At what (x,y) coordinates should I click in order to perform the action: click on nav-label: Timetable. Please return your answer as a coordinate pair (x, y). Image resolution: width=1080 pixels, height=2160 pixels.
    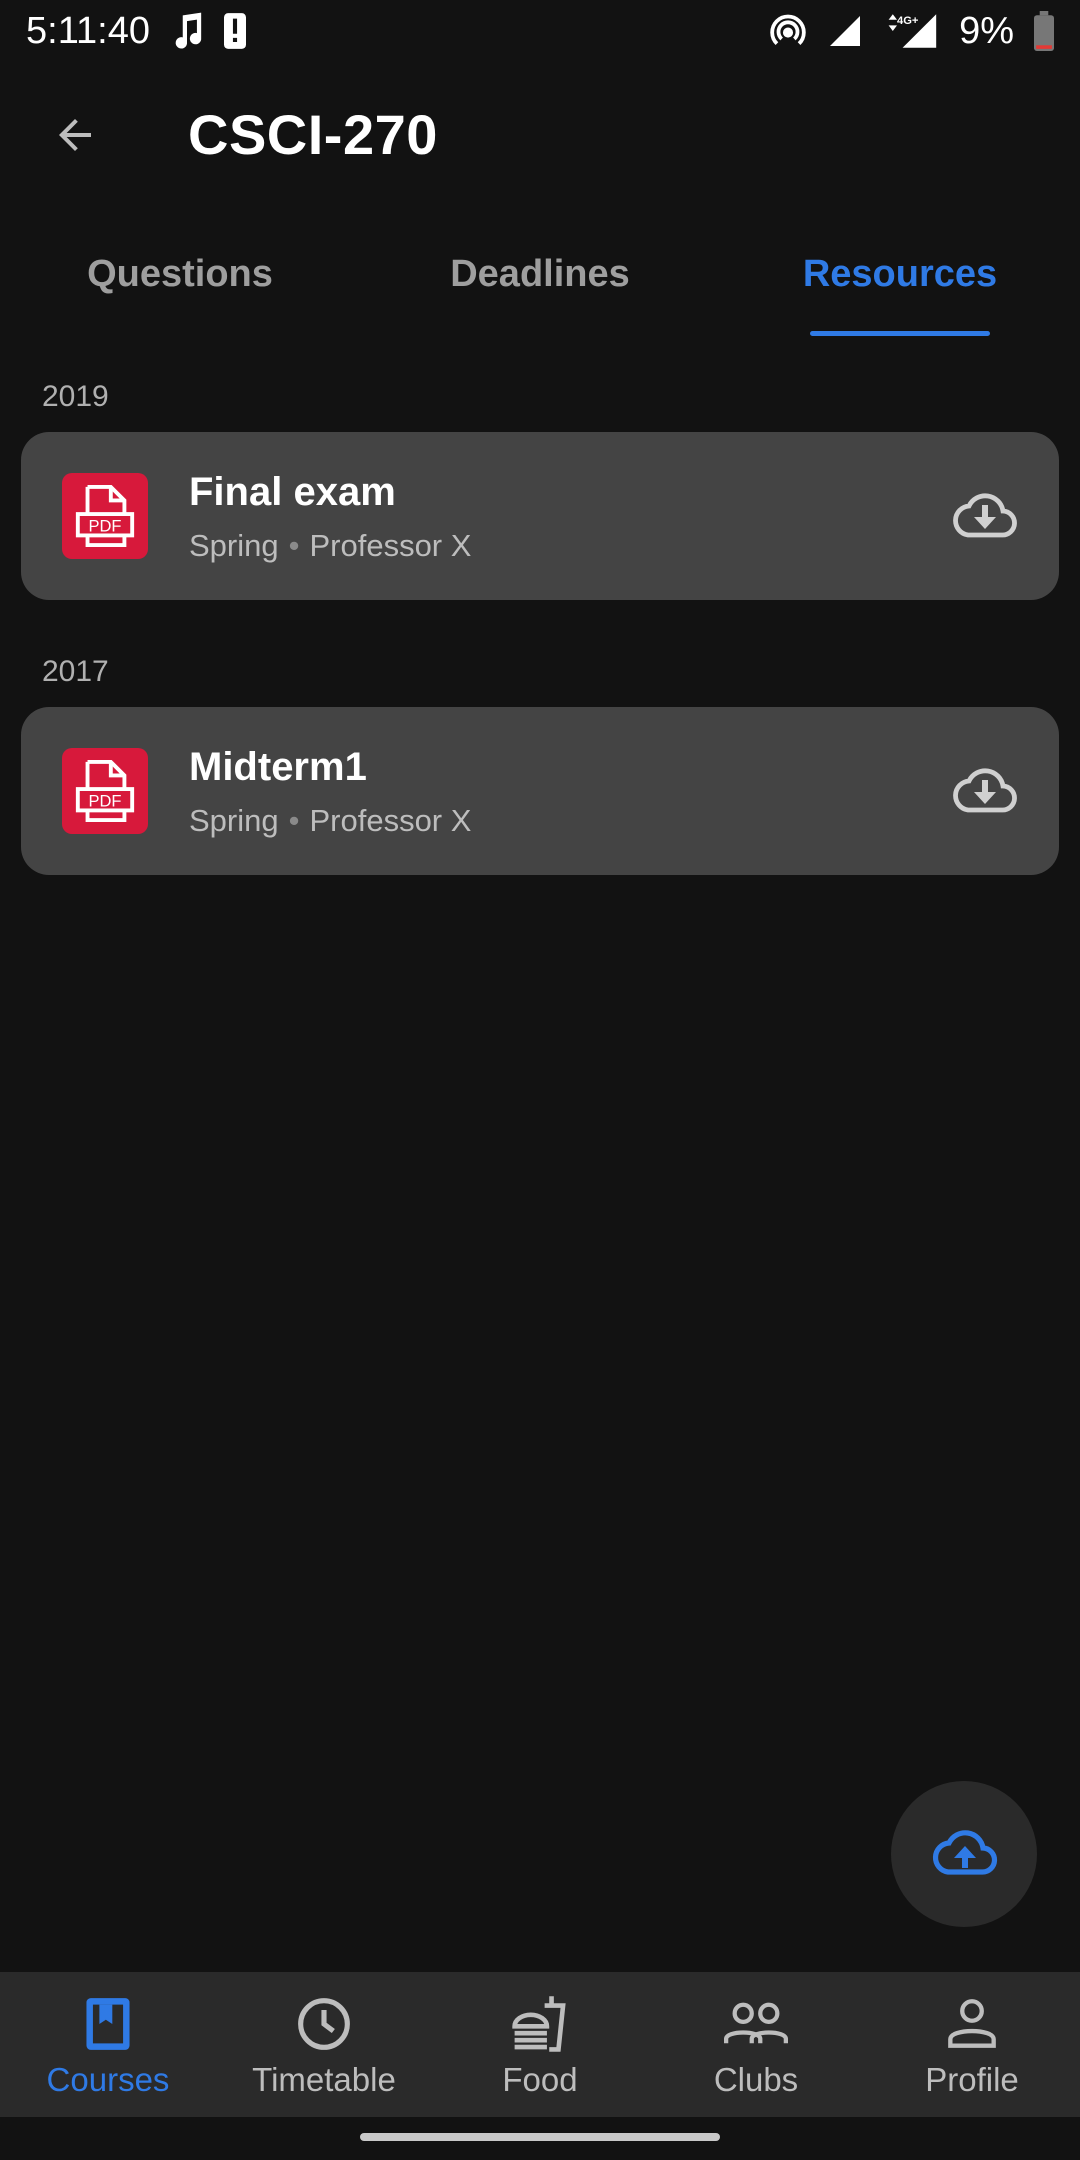
    Looking at the image, I should click on (324, 2079).